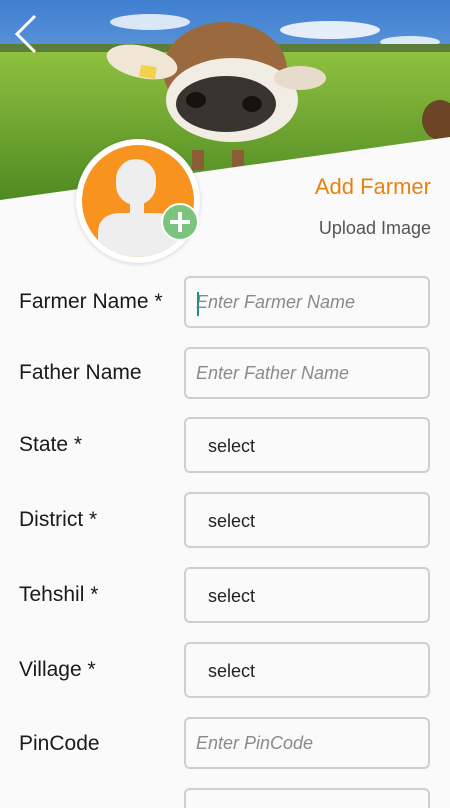 Image resolution: width=450 pixels, height=808 pixels. What do you see at coordinates (59, 594) in the screenshot?
I see `tehshil-label: Tehshil *` at bounding box center [59, 594].